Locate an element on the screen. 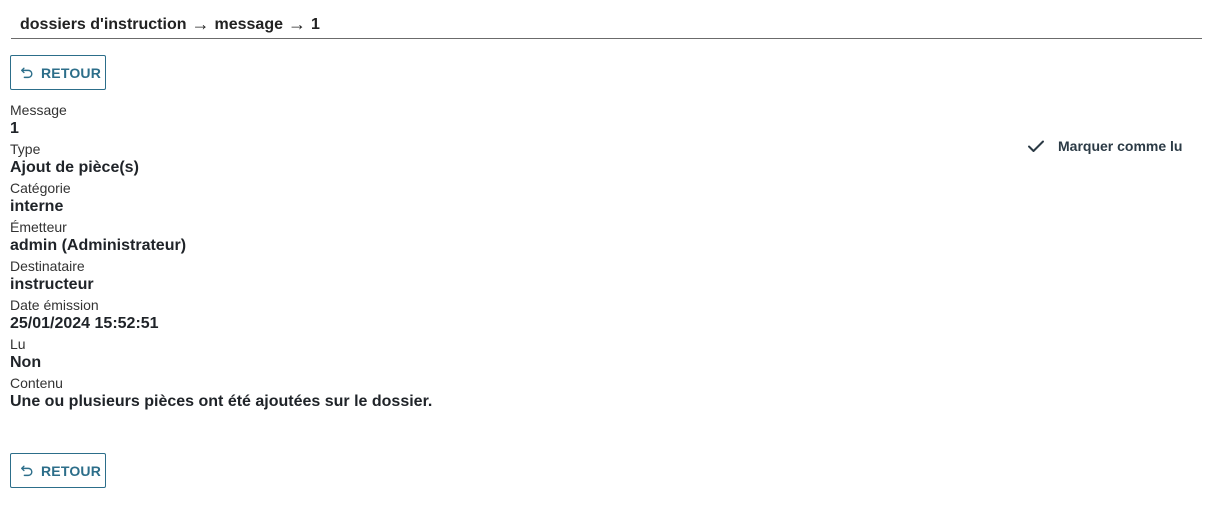  field-label: Lu is located at coordinates (18, 344).